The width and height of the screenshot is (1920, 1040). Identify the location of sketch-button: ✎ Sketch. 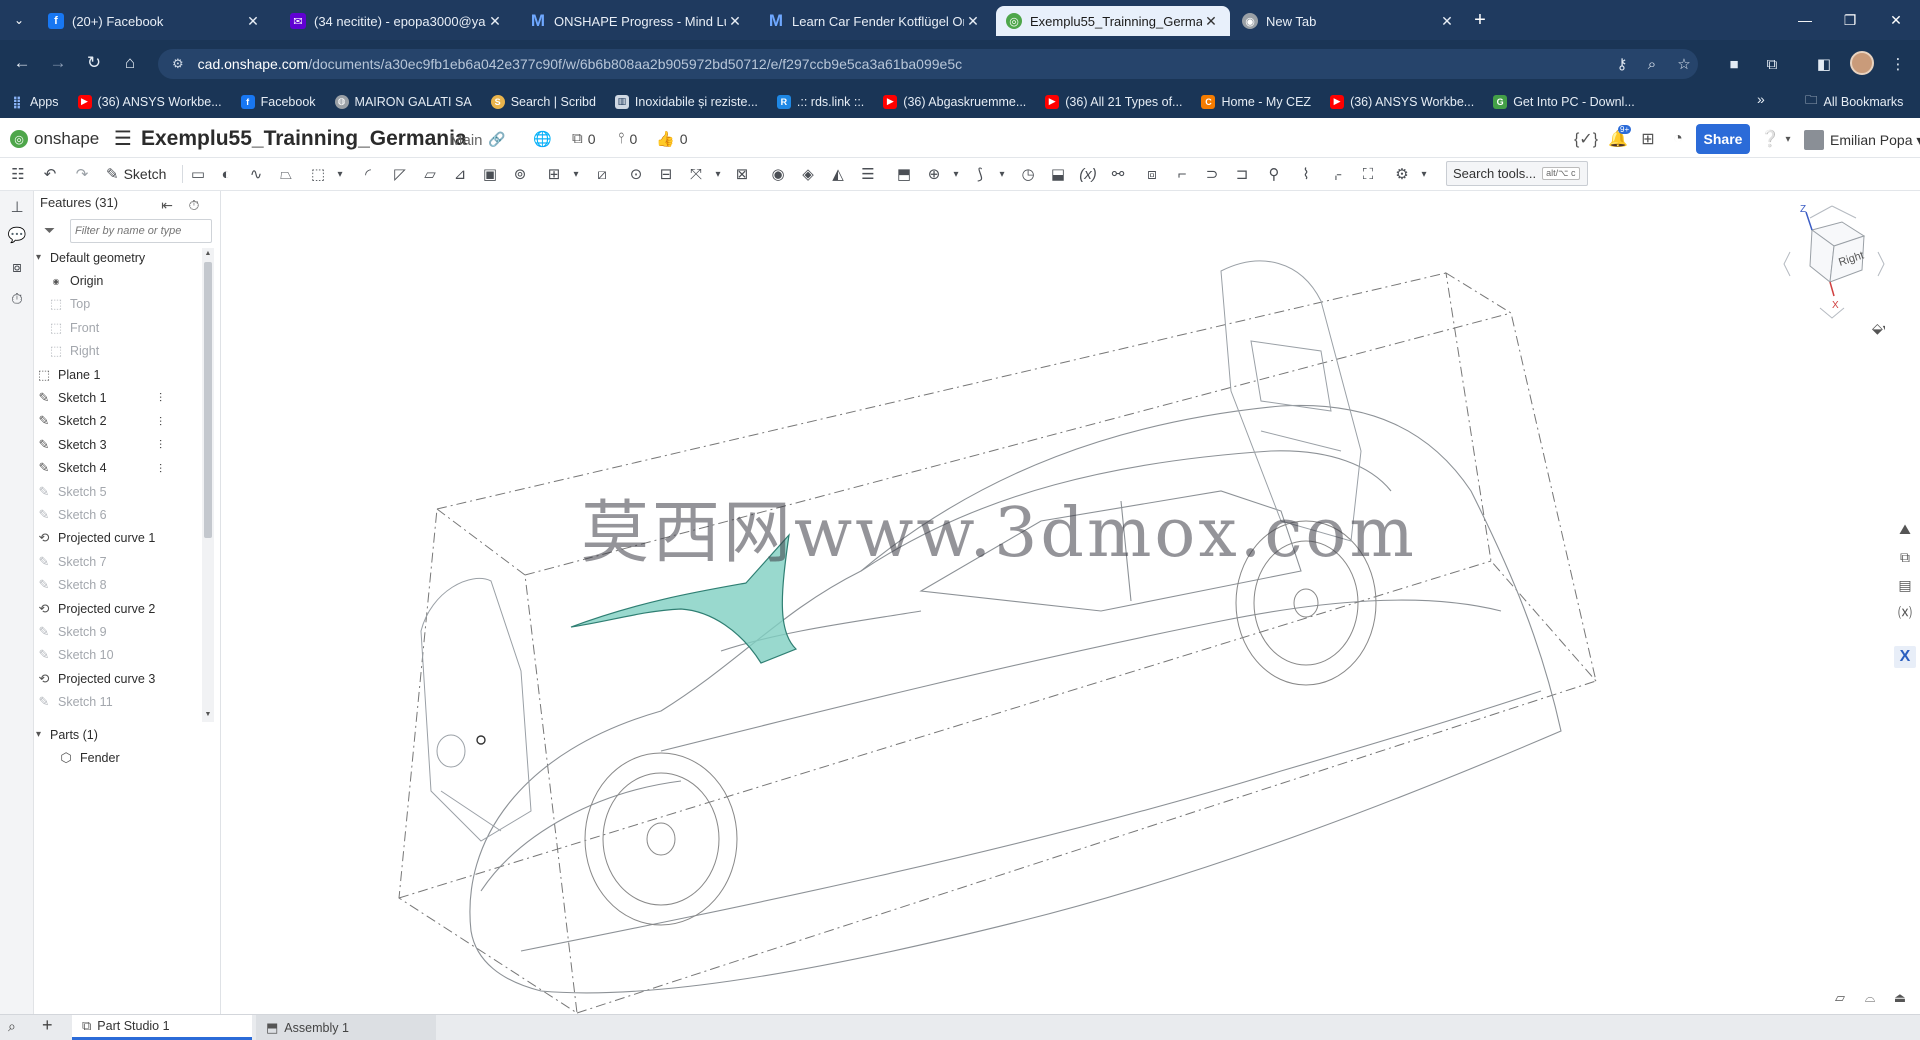
(136, 174).